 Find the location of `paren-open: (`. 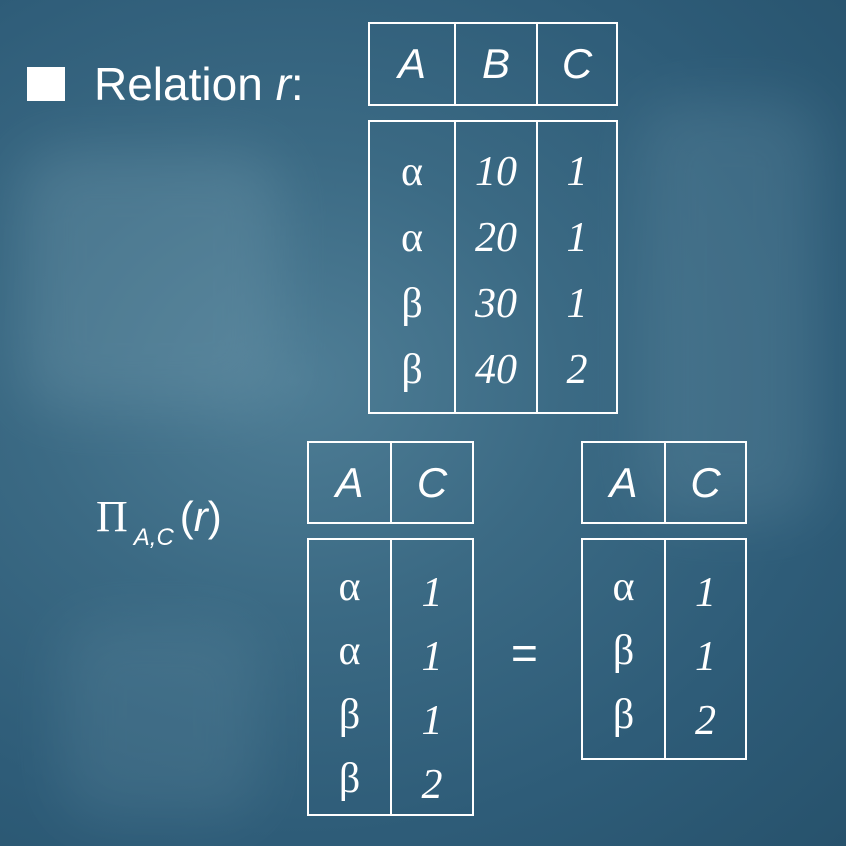

paren-open: ( is located at coordinates (186, 516).